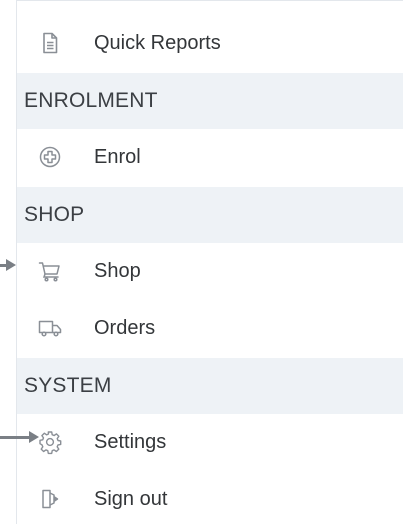 Image resolution: width=403 pixels, height=527 pixels. What do you see at coordinates (130, 441) in the screenshot?
I see `menu-item-label: Settings` at bounding box center [130, 441].